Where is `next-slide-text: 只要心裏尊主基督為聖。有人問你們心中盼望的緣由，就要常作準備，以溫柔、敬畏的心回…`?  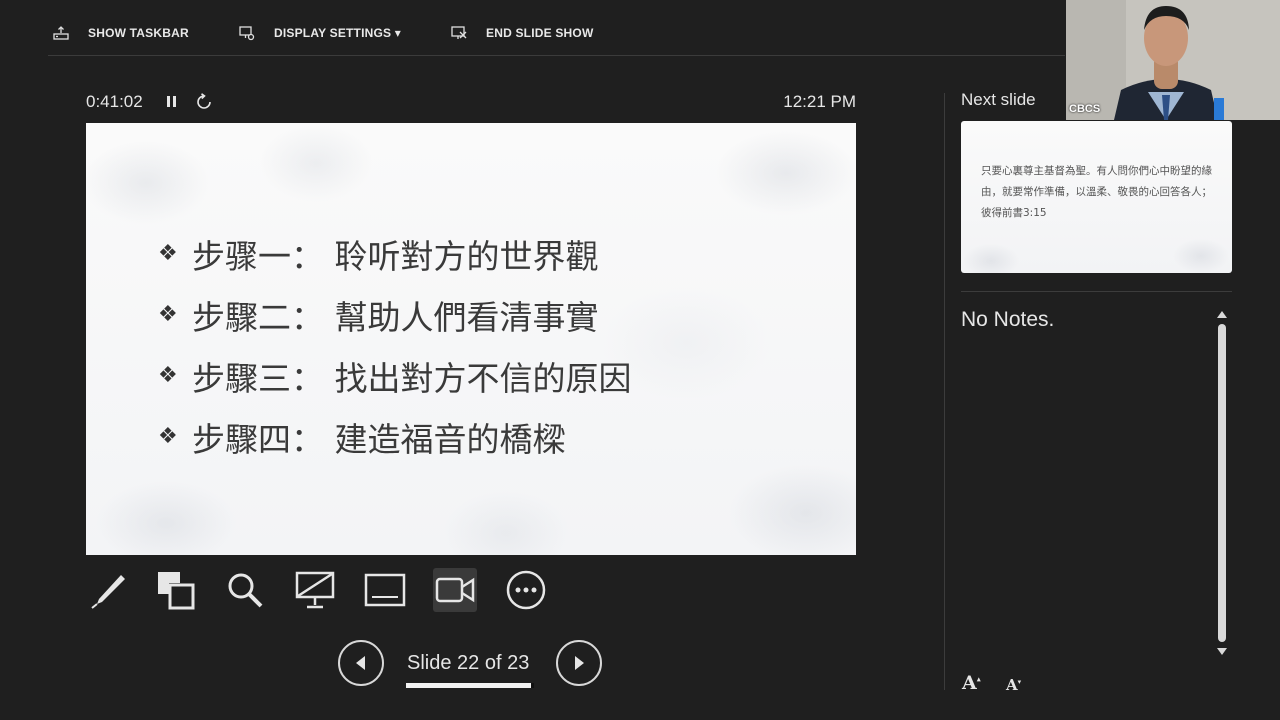 next-slide-text: 只要心裏尊主基督為聖。有人問你們心中盼望的緣由，就要常作準備，以溫柔、敬畏的心回… is located at coordinates (1096, 192).